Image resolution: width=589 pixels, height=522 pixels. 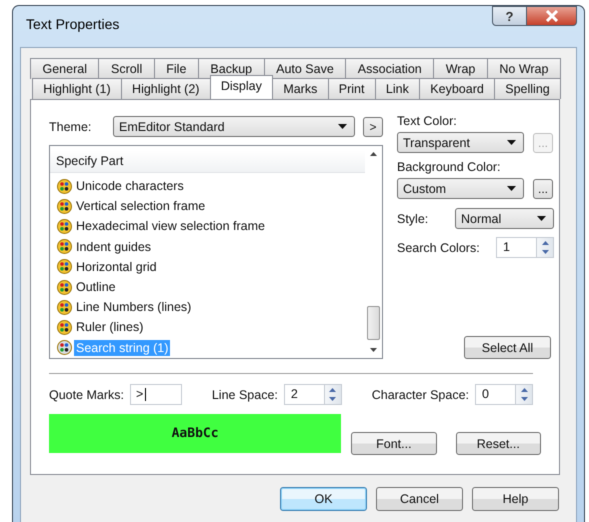 I want to click on theme-dropdown: EmEditor Standard, so click(x=234, y=126).